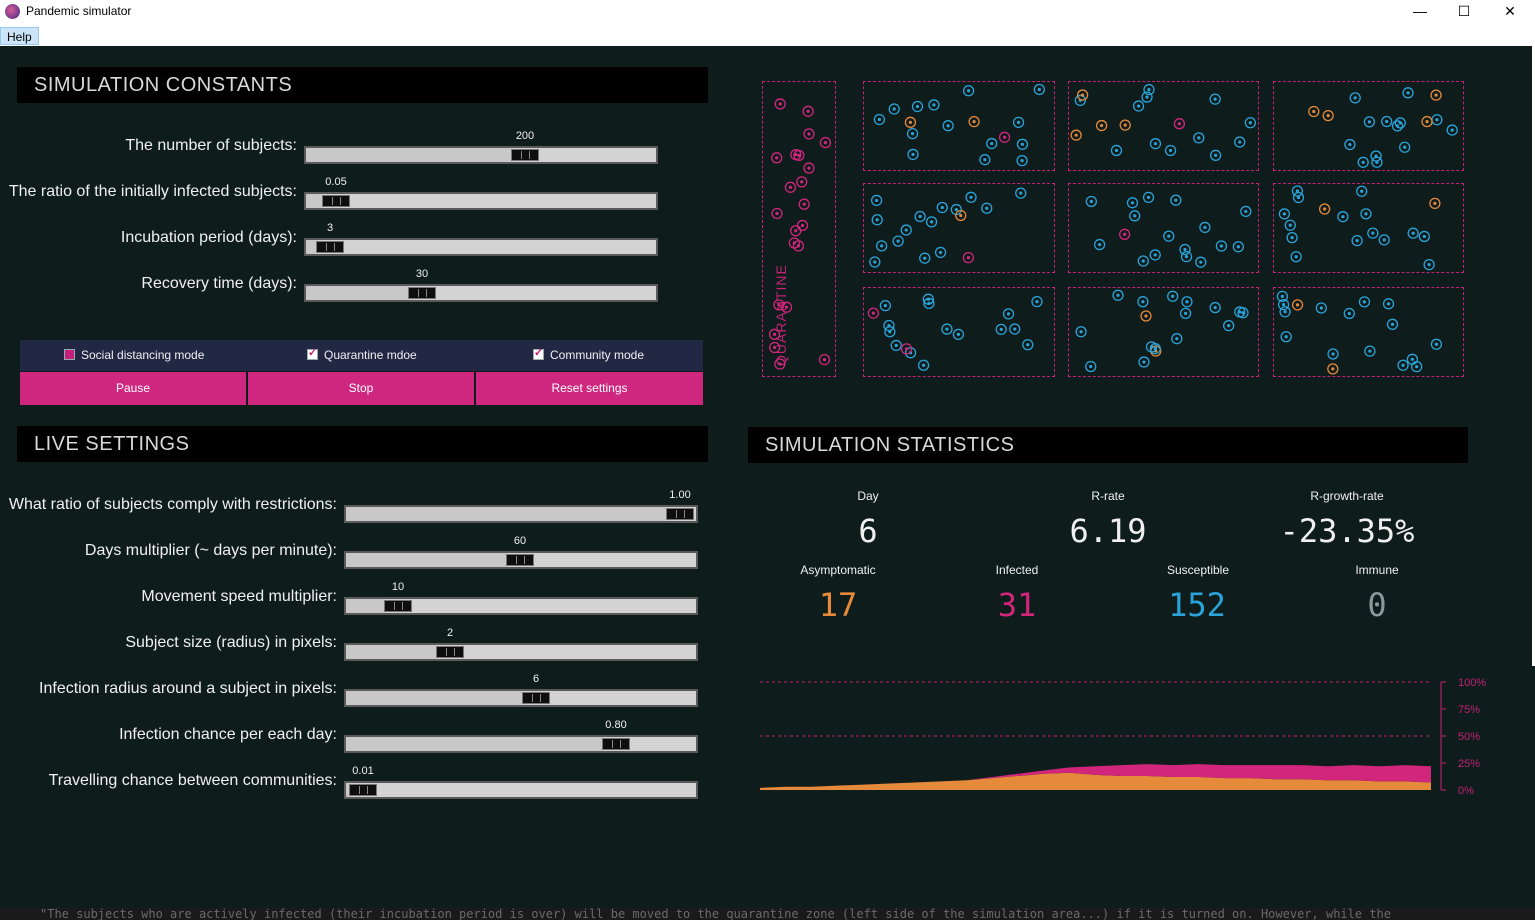  Describe the element at coordinates (1510, 12) in the screenshot. I see `close-button: ✕` at that location.